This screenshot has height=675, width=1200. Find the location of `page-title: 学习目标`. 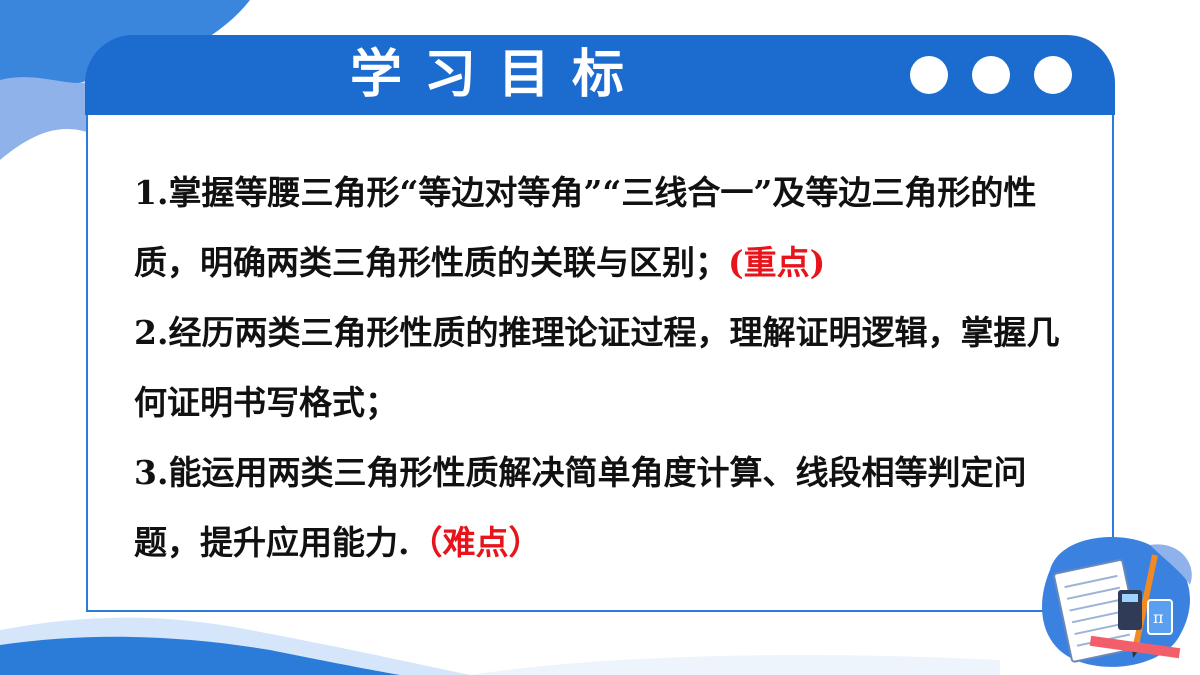

page-title: 学习目标 is located at coordinates (498, 75).